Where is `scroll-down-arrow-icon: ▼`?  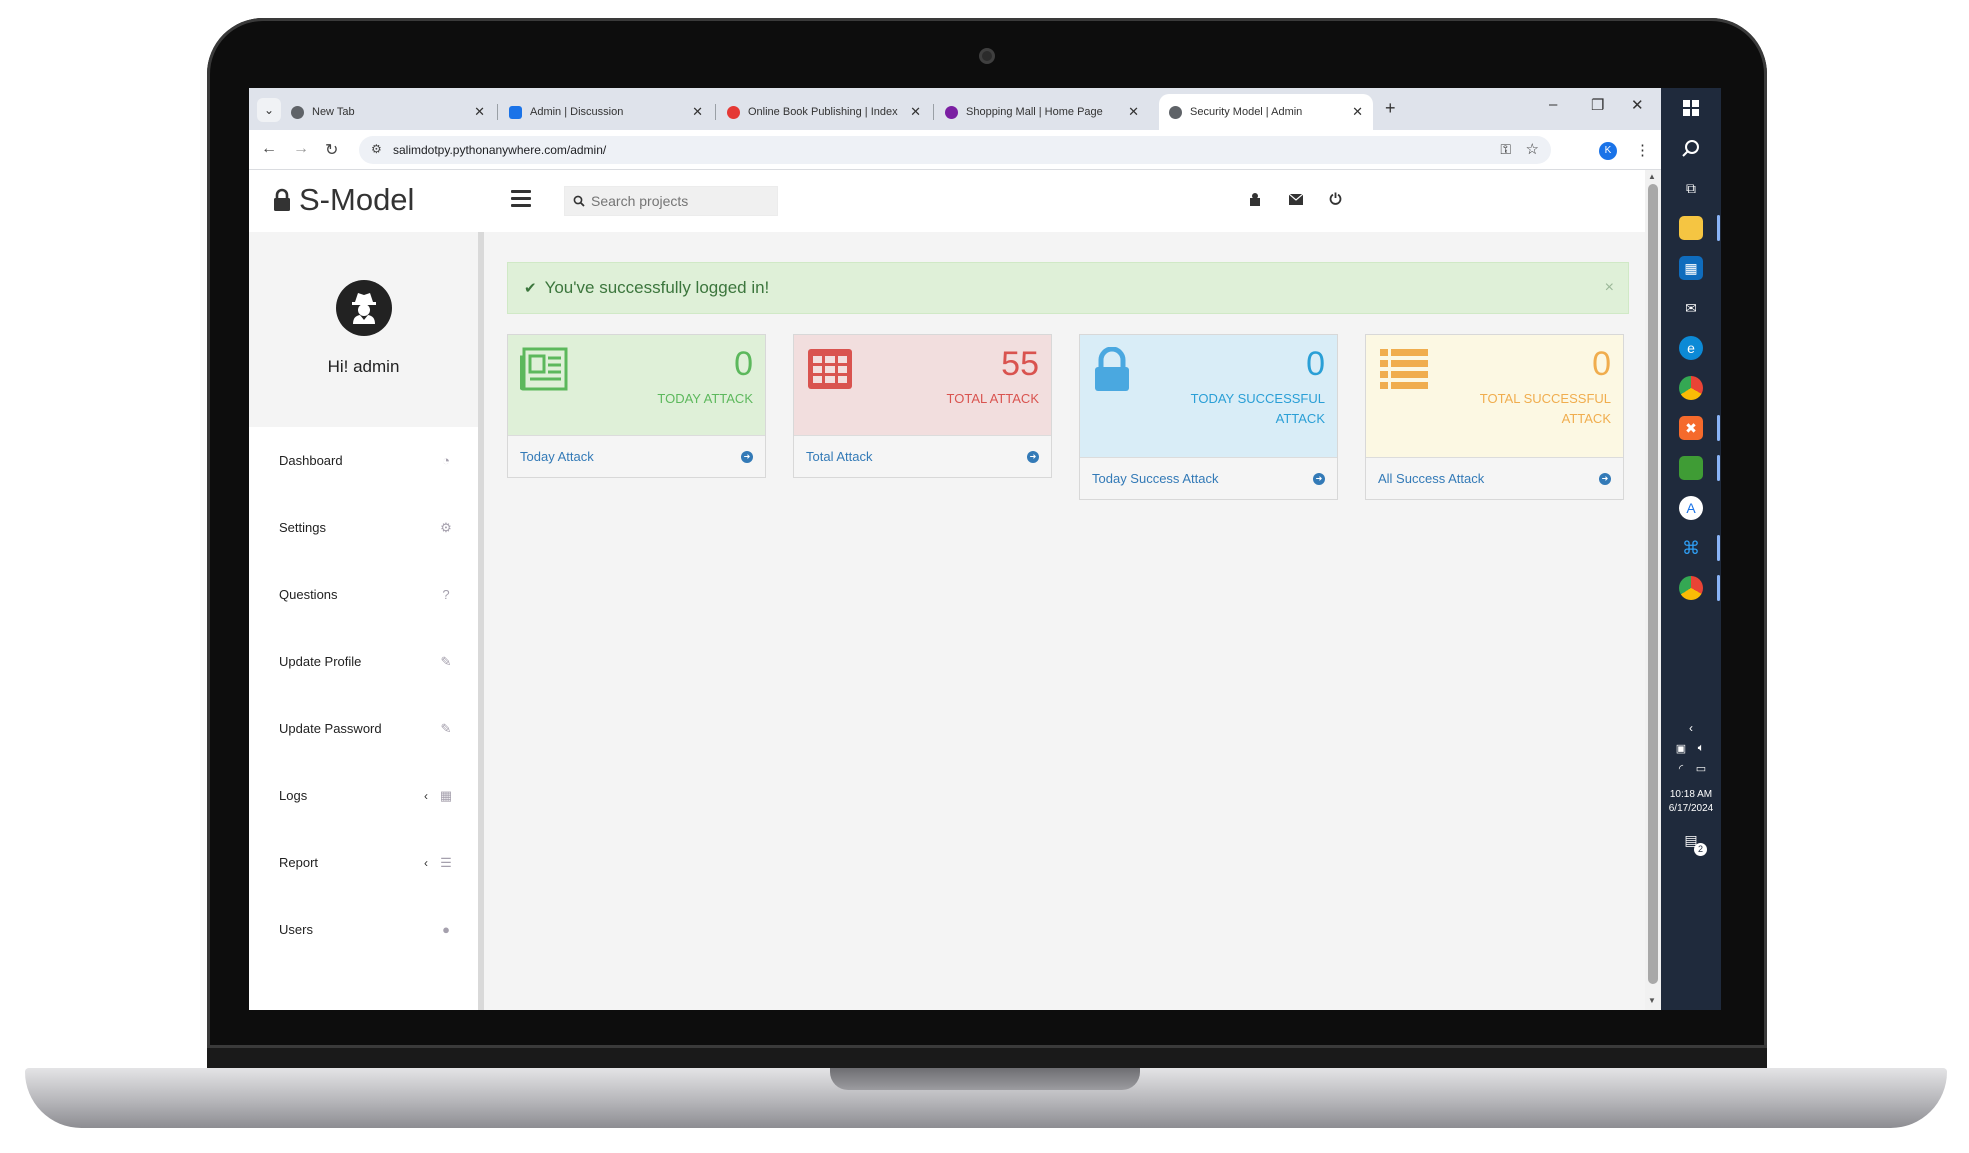
scroll-down-arrow-icon: ▼ is located at coordinates (1652, 1000).